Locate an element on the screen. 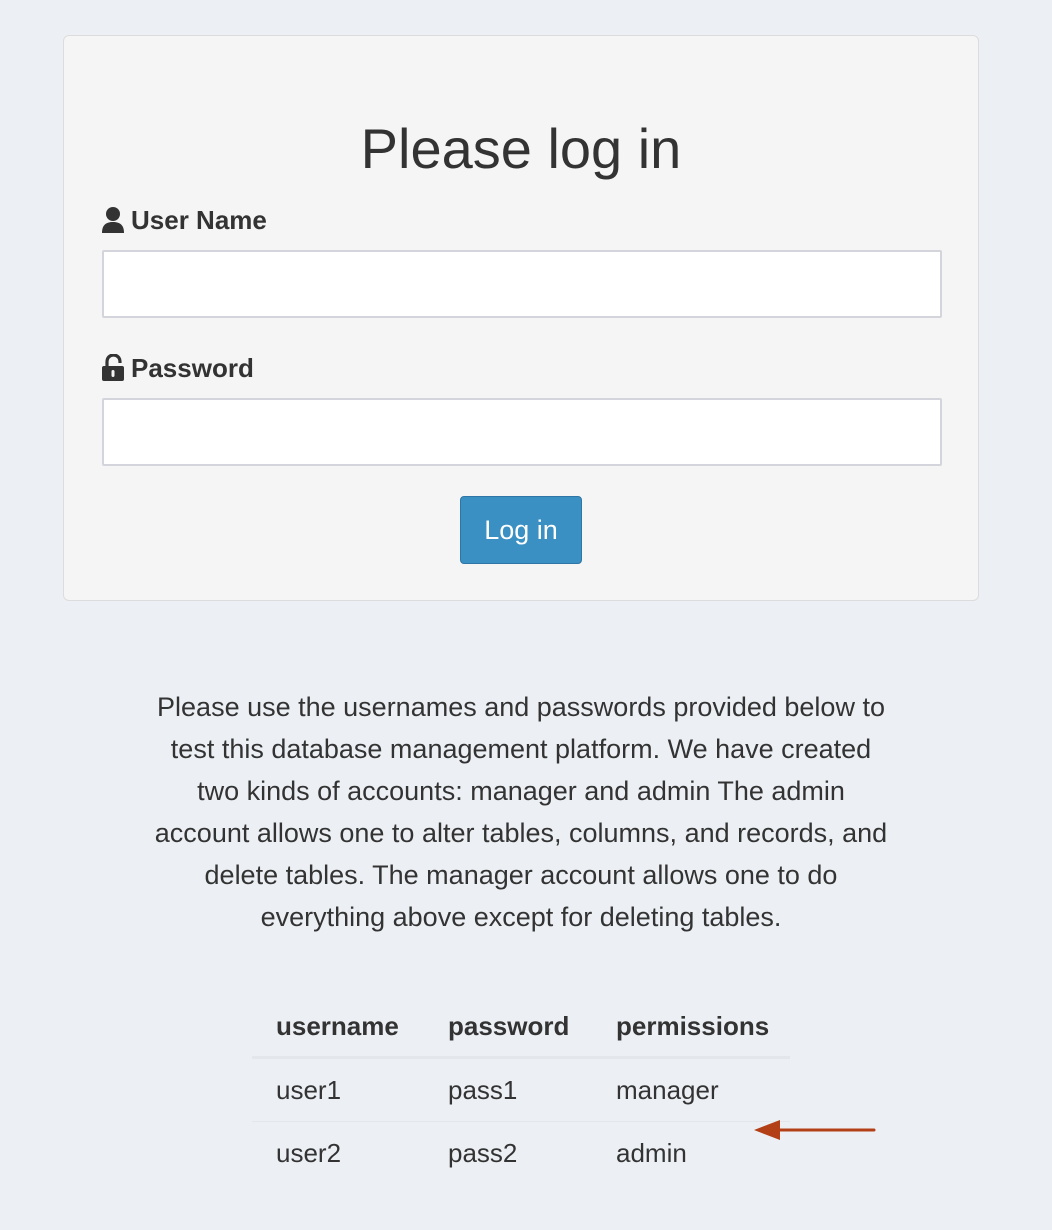 This screenshot has width=1052, height=1230. page-title: Please log in is located at coordinates (521, 148).